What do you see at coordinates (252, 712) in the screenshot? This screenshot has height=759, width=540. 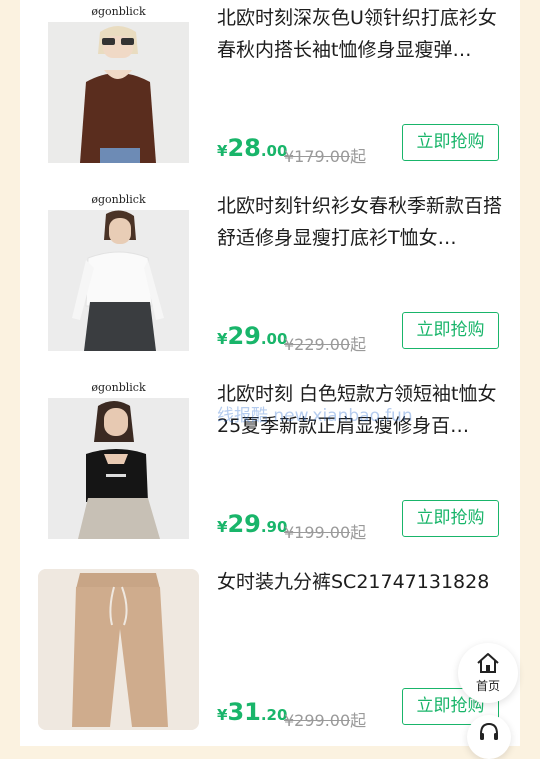 I see `sale-price: ¥31.20` at bounding box center [252, 712].